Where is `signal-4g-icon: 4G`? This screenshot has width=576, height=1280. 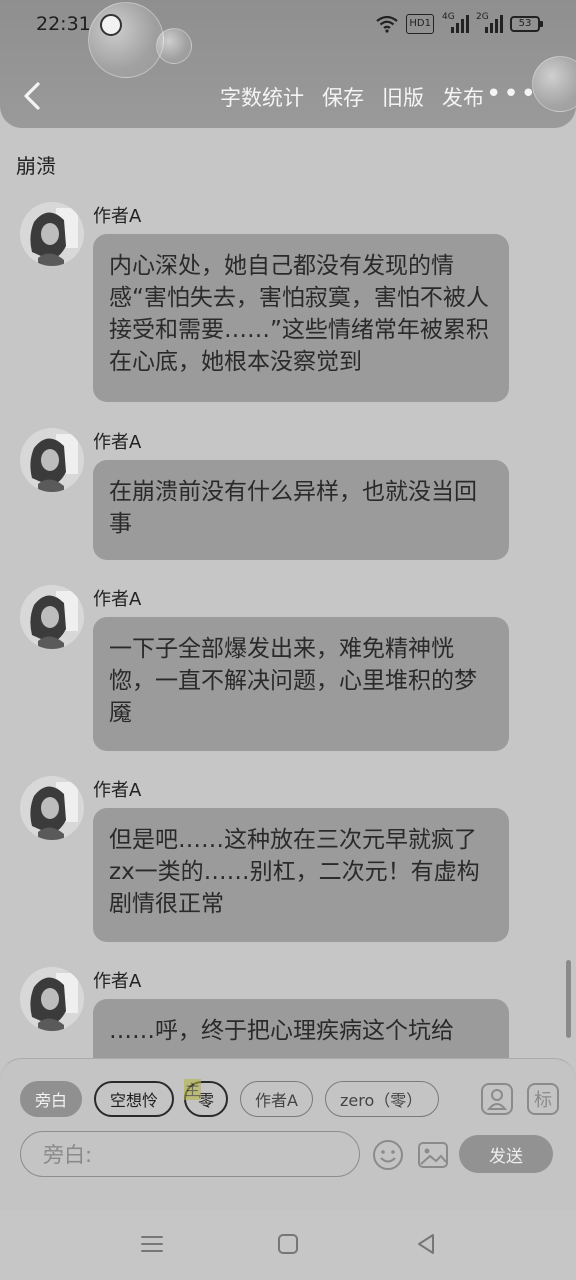 signal-4g-icon: 4G is located at coordinates (455, 22).